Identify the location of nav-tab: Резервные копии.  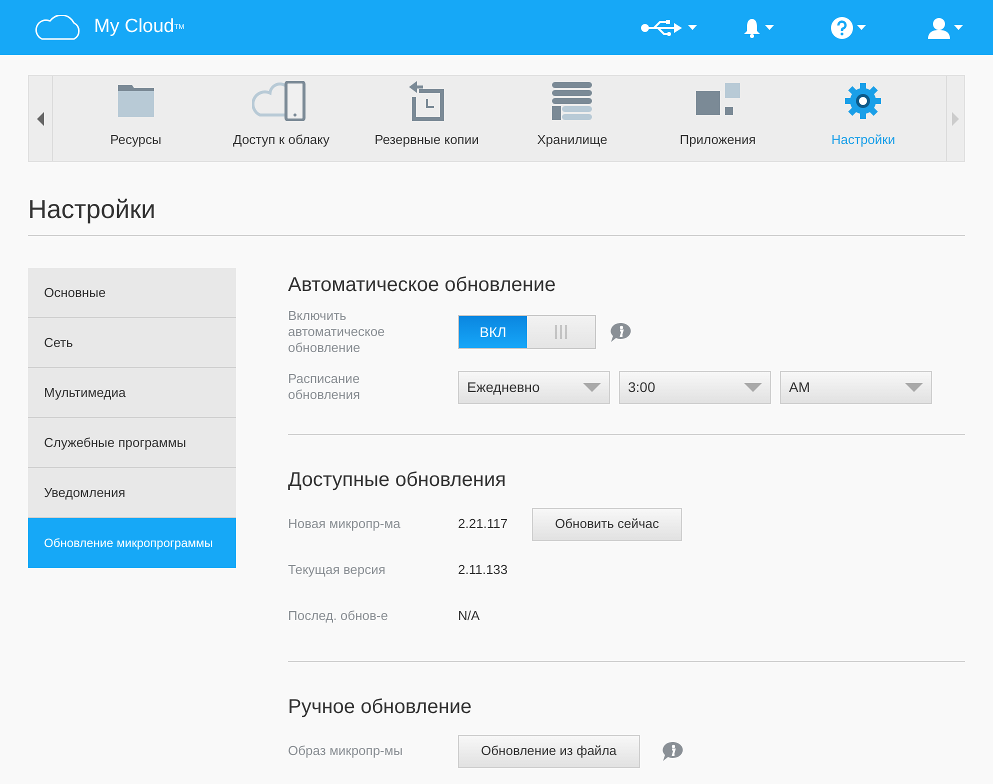
(427, 118).